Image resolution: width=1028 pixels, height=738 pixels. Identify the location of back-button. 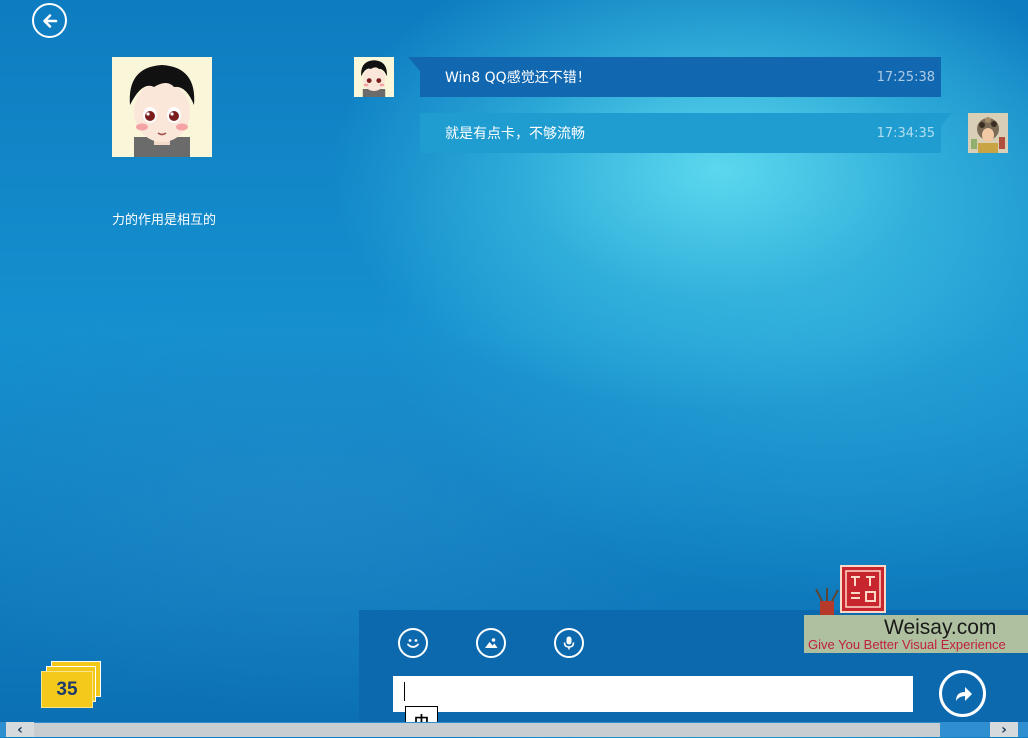
(49, 20).